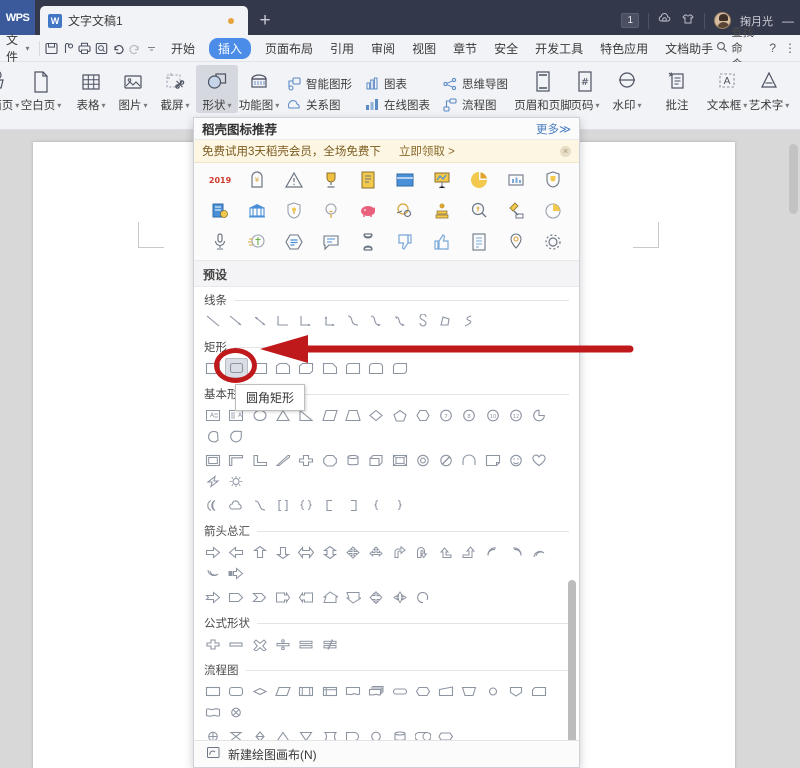  I want to click on shape-four-pointed-arrow, so click(399, 597).